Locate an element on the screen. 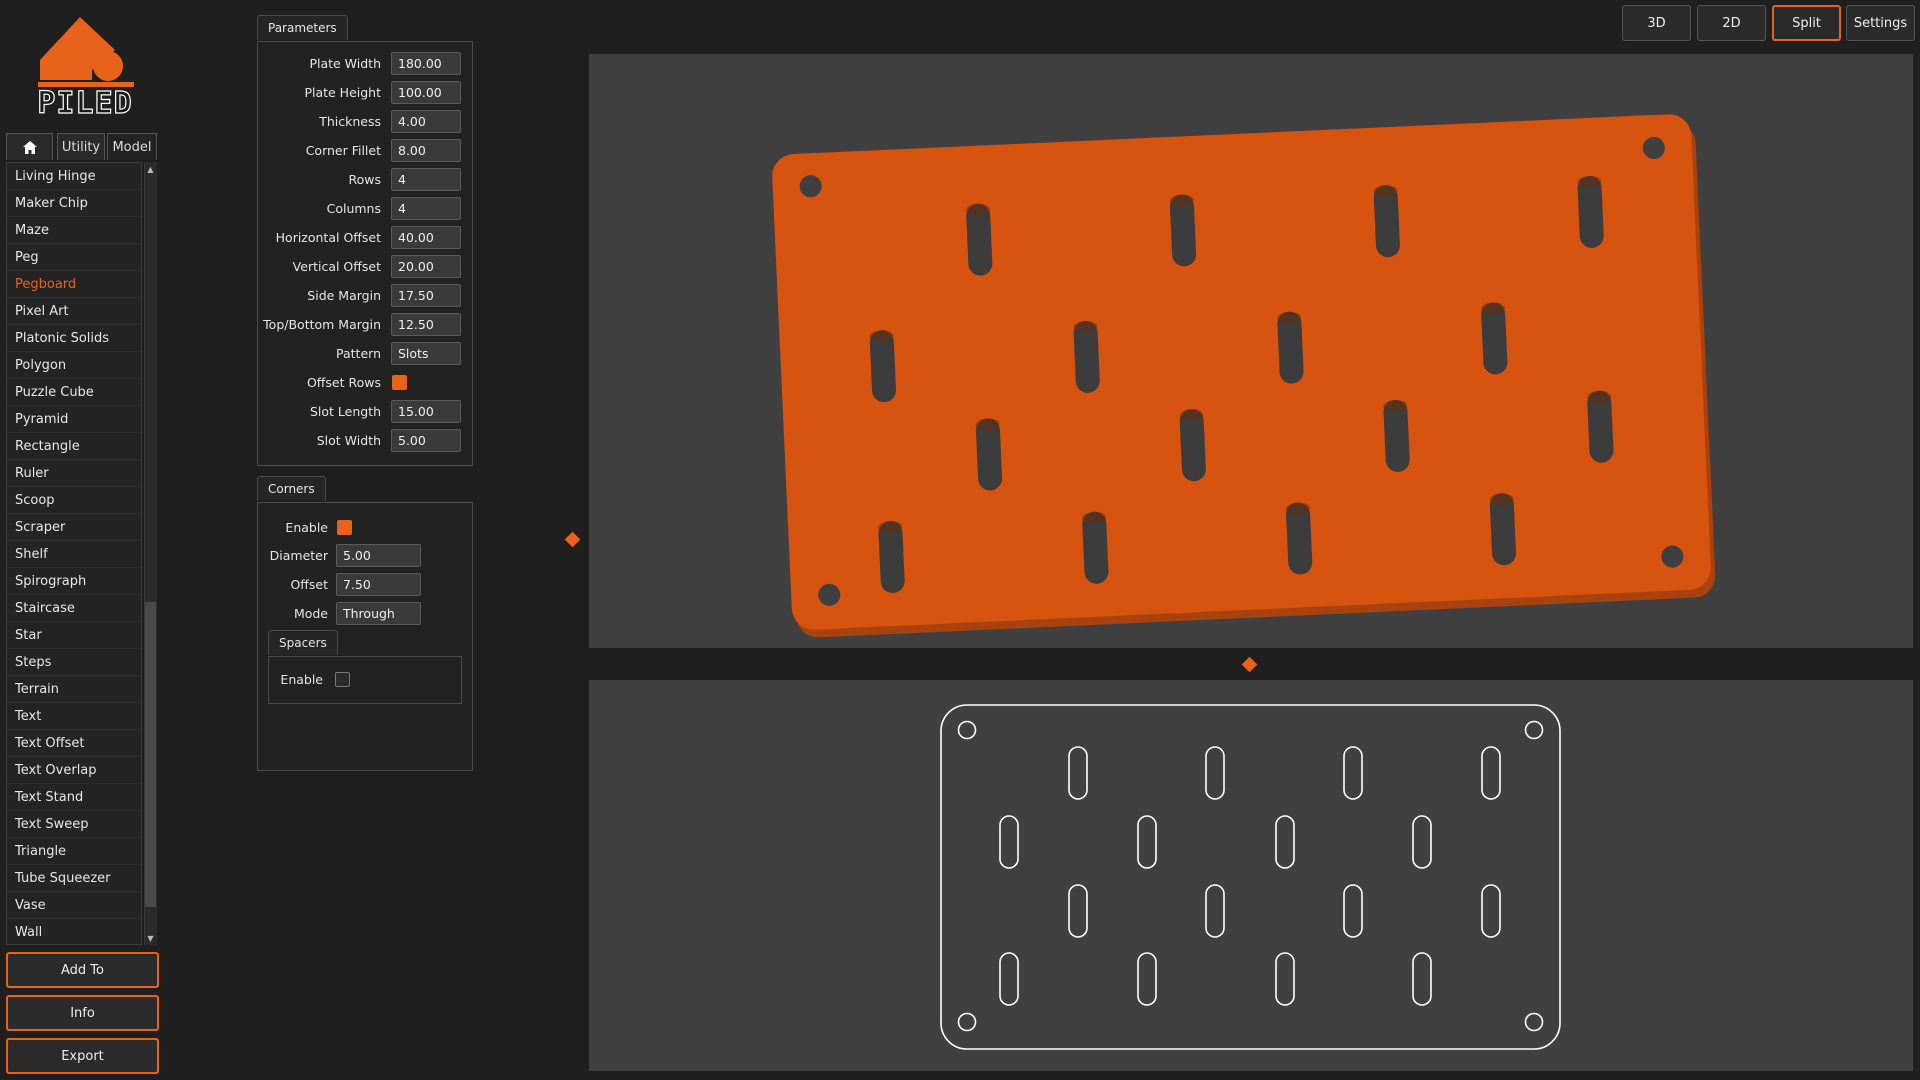 The image size is (1920, 1080). param-field: 15.00 is located at coordinates (426, 411).